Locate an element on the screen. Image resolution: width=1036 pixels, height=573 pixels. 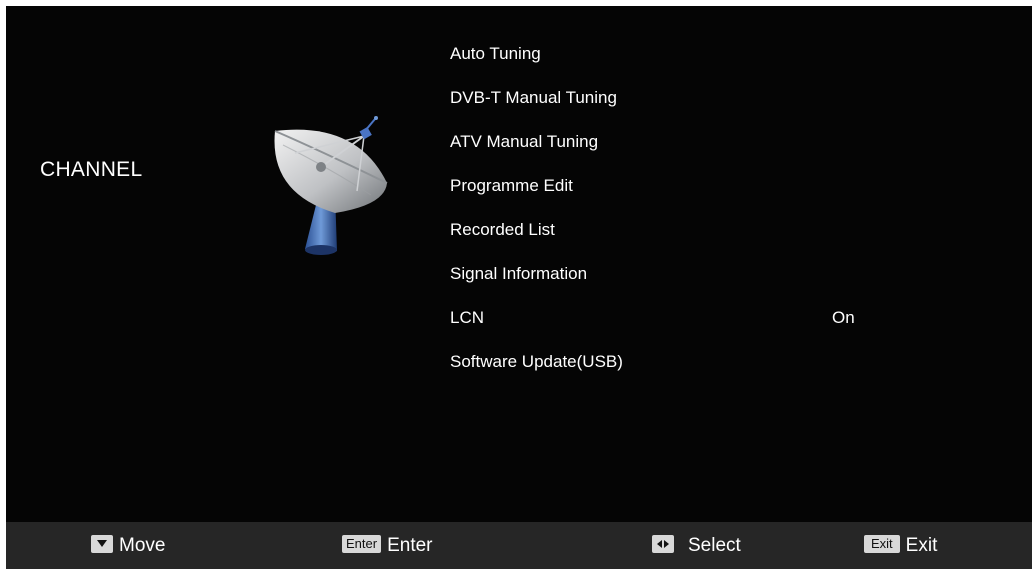
hint-select-label: Select is located at coordinates (714, 545).